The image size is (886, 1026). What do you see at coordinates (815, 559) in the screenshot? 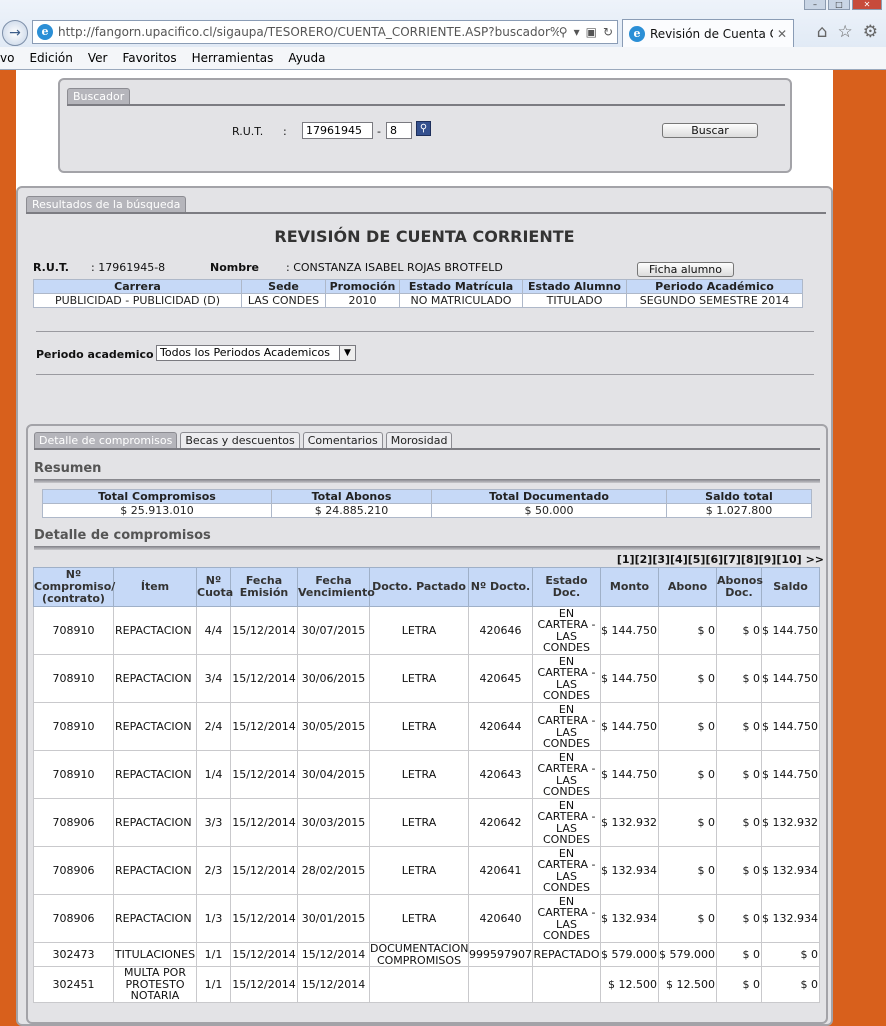
I see `page-next-link: >>` at bounding box center [815, 559].